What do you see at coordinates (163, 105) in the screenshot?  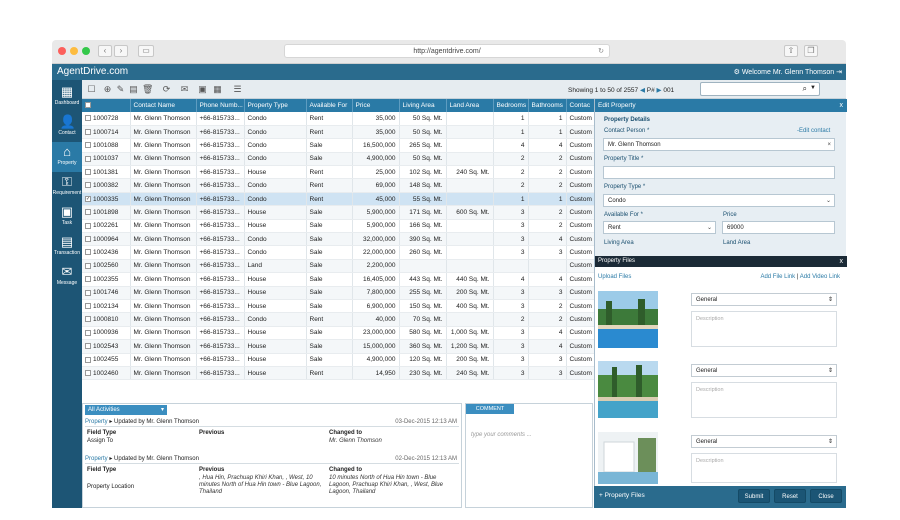 I see `column-header: Contact Name` at bounding box center [163, 105].